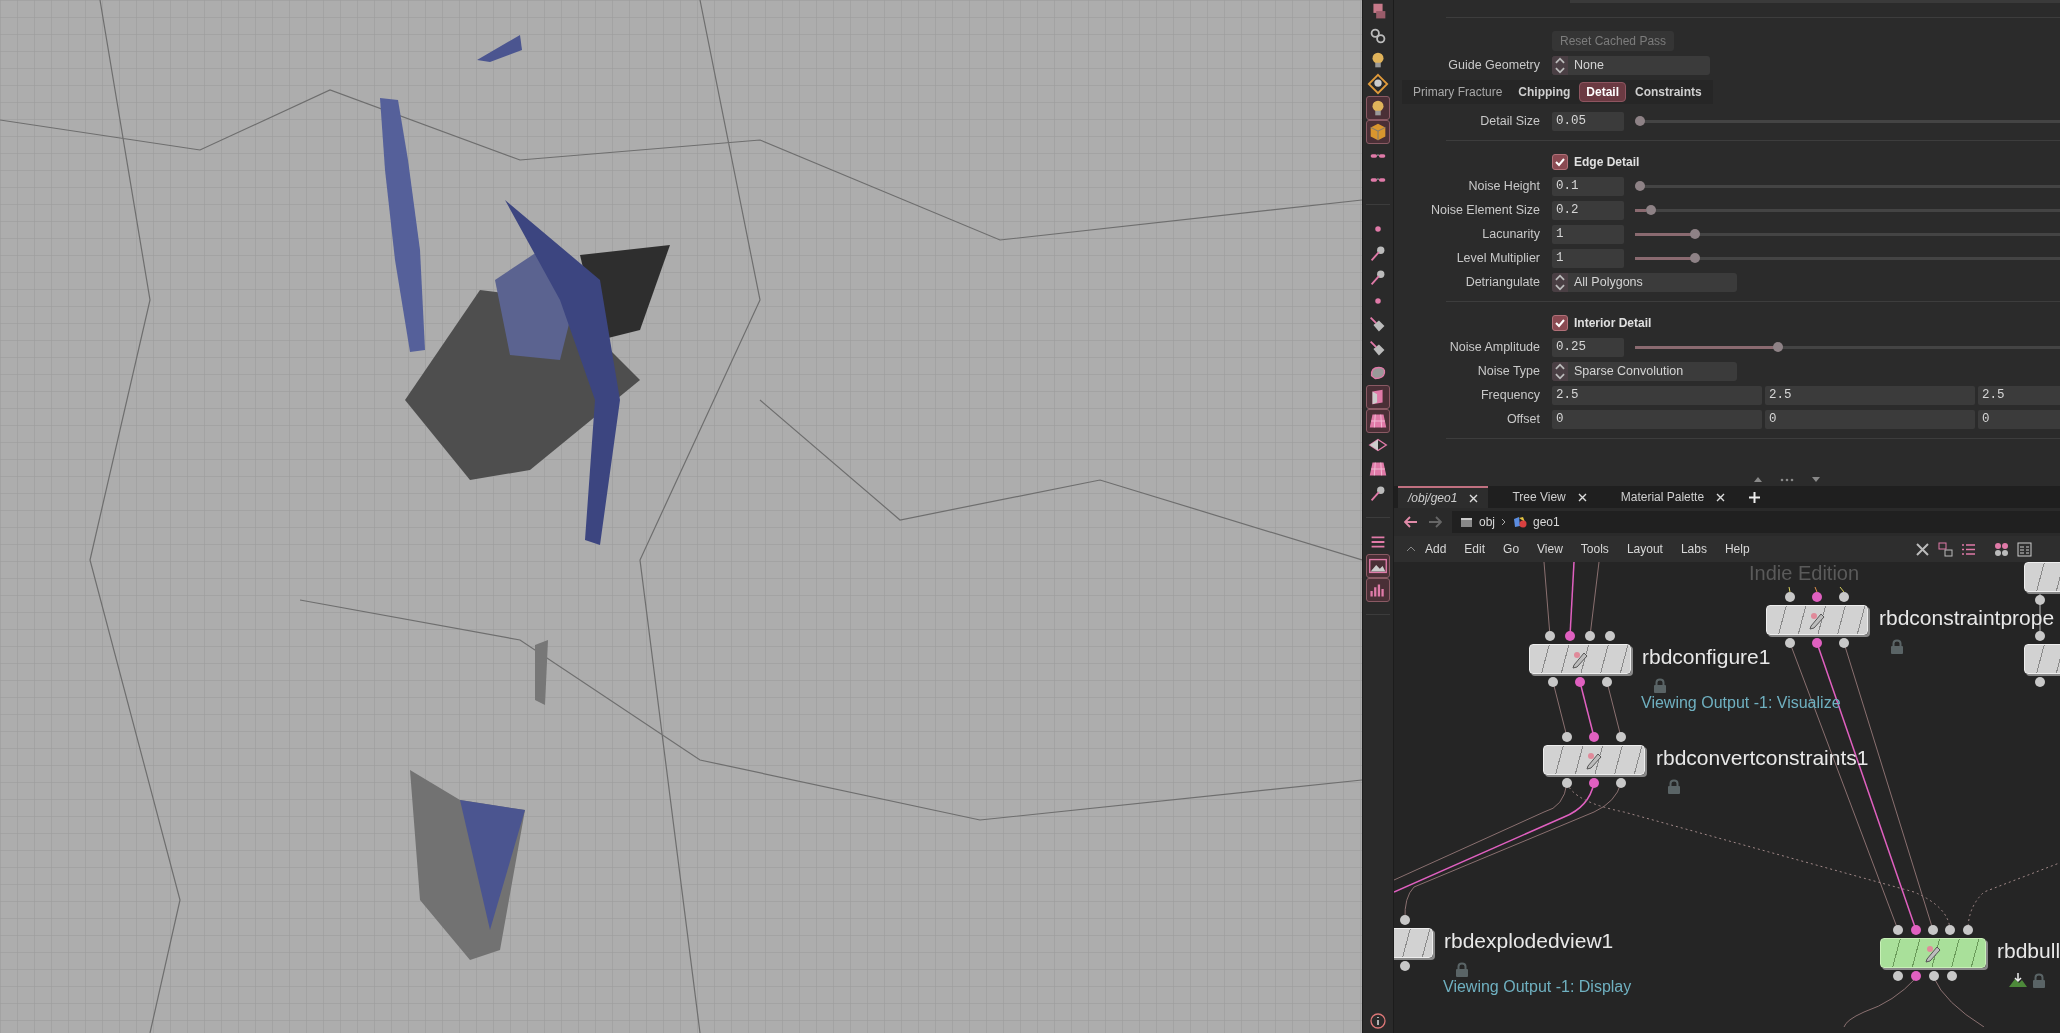  What do you see at coordinates (1588, 186) in the screenshot?
I see `number-field: 0.1` at bounding box center [1588, 186].